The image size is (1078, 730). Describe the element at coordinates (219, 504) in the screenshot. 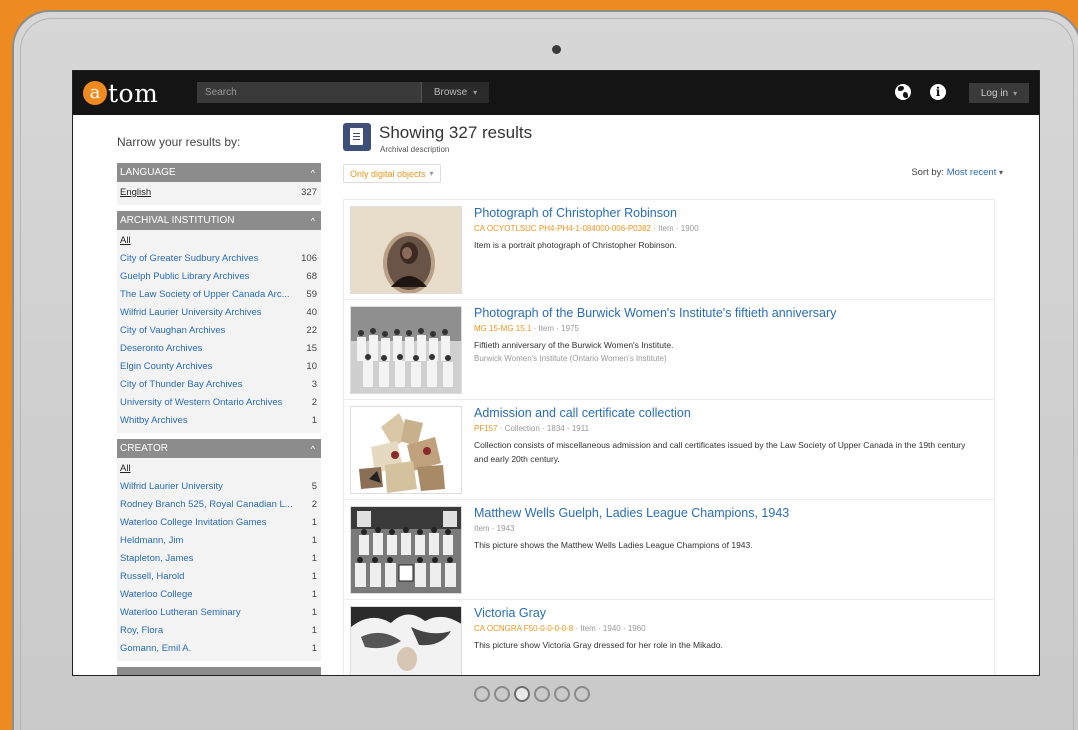

I see `facet-item: Rodney Branch 525, Royal Canadian L... 2` at that location.